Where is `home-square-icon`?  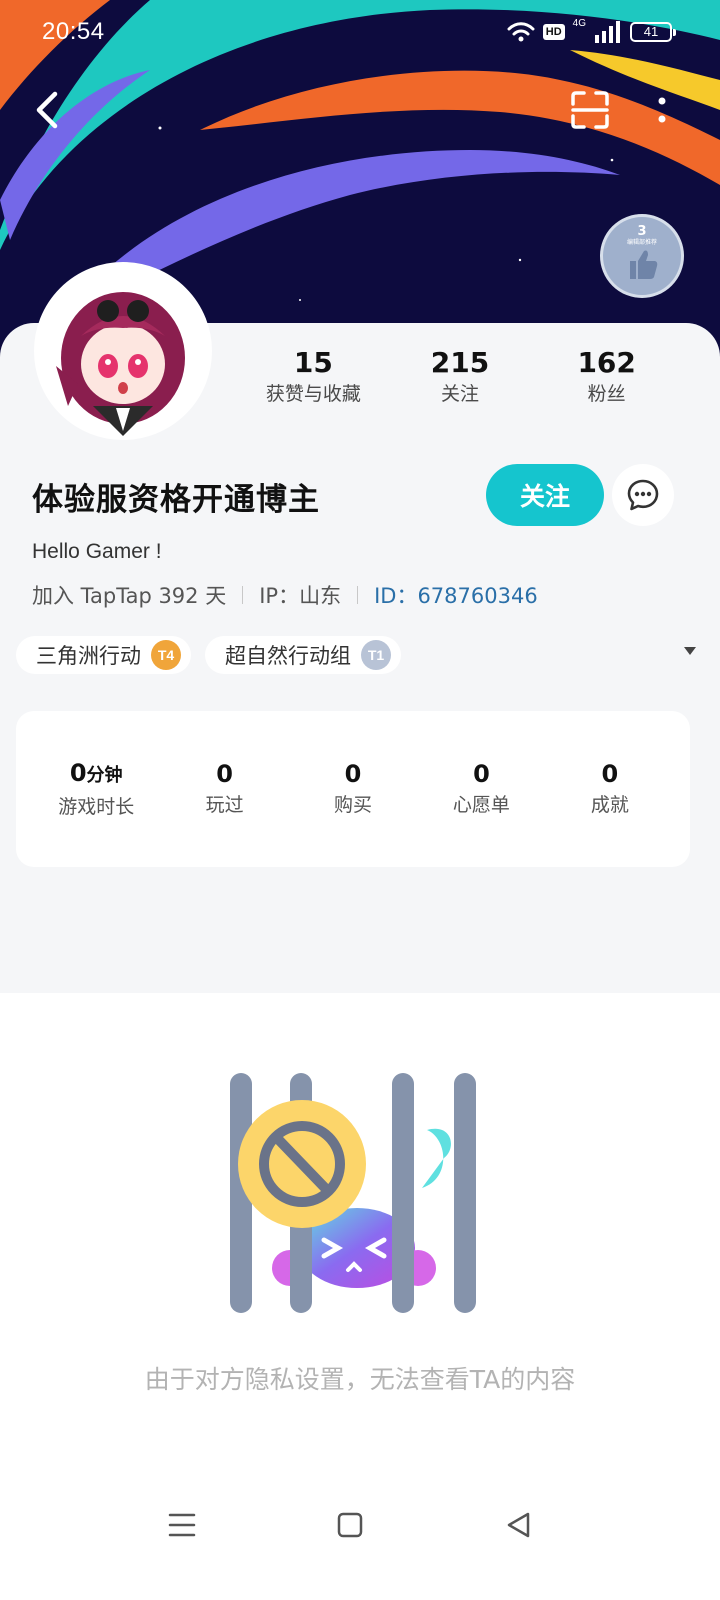
home-square-icon is located at coordinates (350, 1525).